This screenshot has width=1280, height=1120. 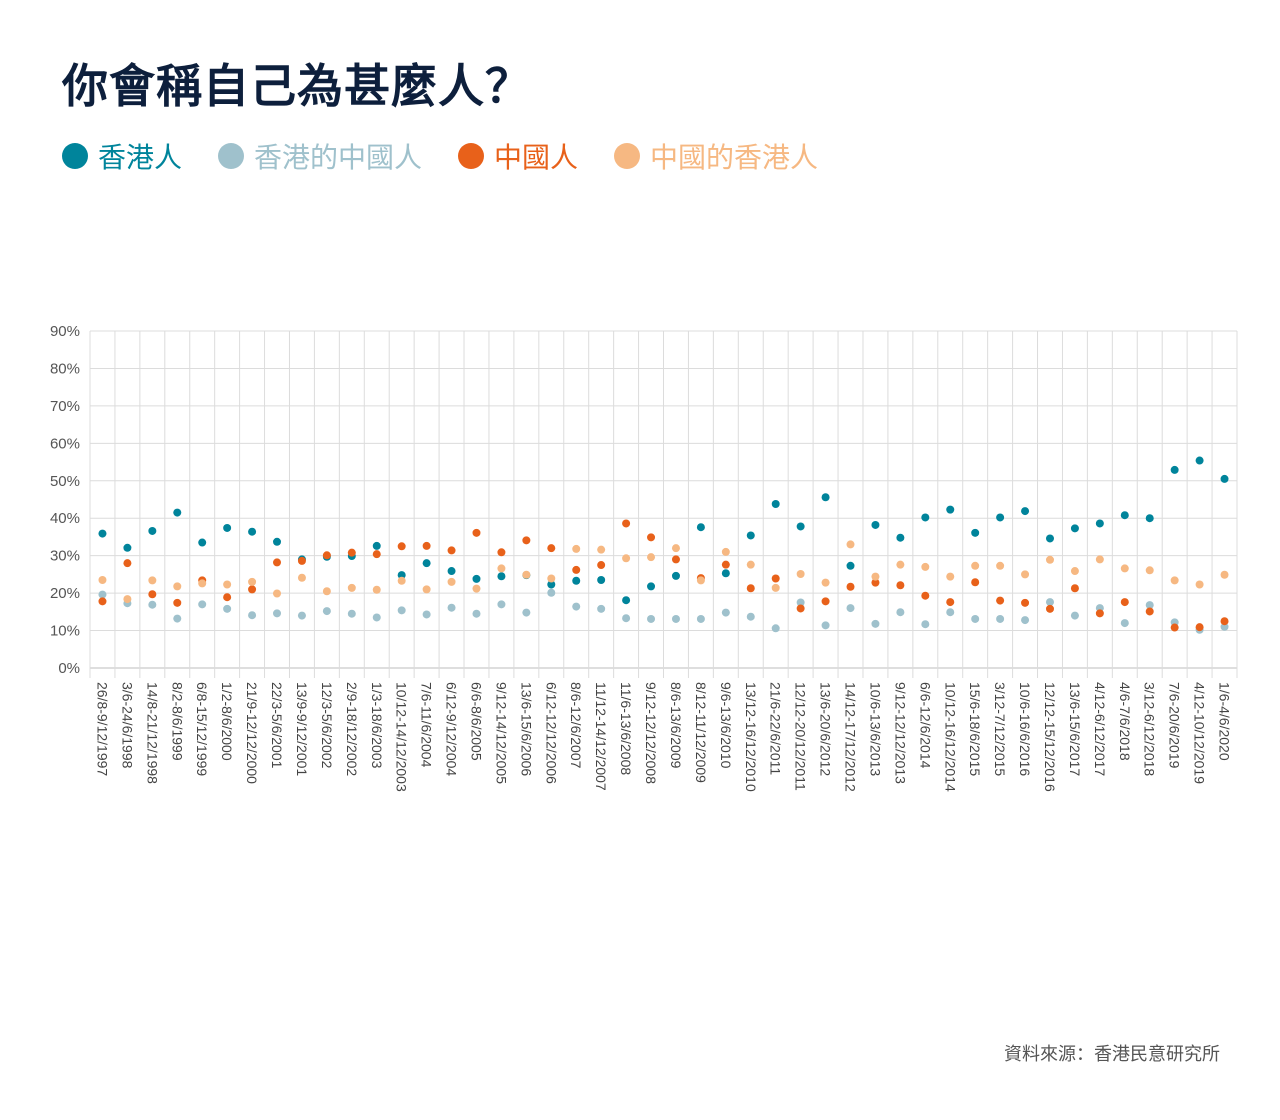 I want to click on x-tick-label: 8/6-12/6/2007, so click(x=576, y=725).